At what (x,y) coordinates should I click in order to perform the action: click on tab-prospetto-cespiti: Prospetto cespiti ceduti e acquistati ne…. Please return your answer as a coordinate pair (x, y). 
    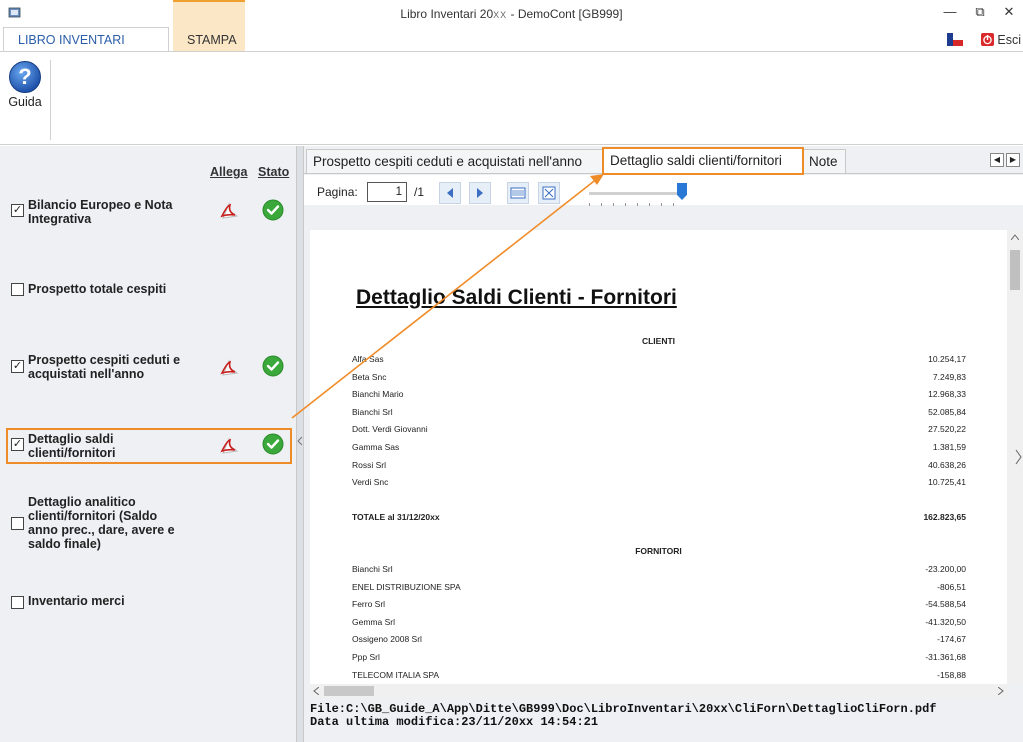
    Looking at the image, I should click on (455, 161).